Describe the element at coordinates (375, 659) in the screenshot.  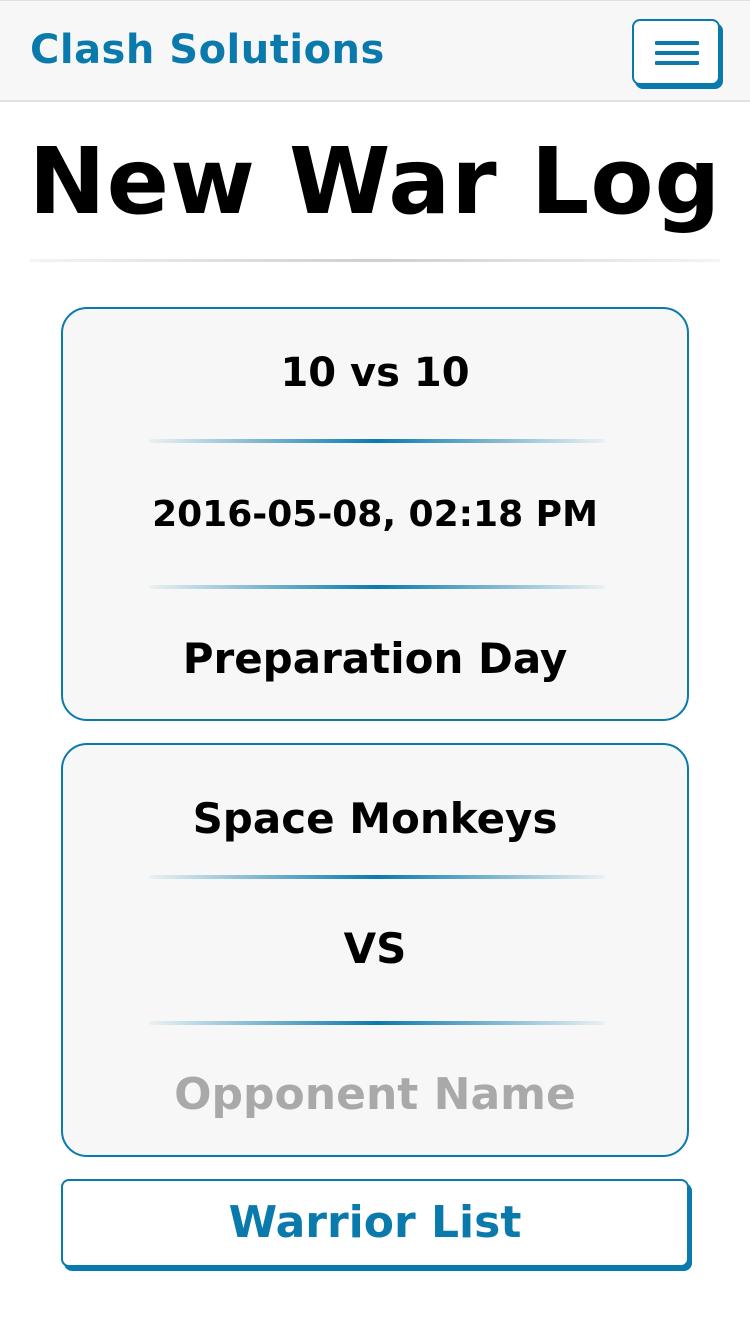
I see `war-phase-value: Preparation Day` at that location.